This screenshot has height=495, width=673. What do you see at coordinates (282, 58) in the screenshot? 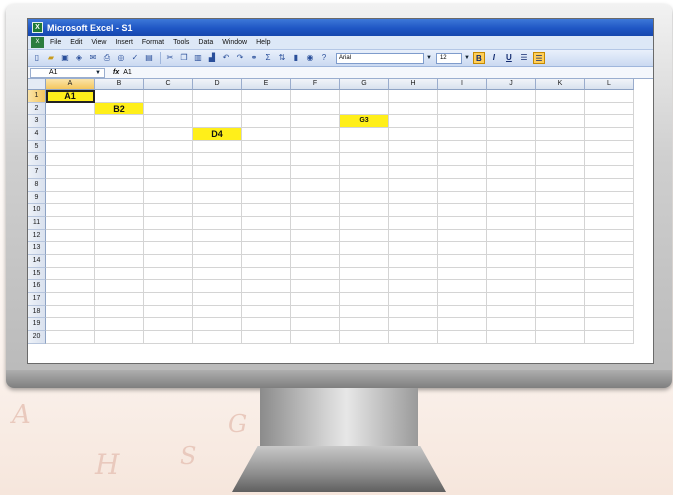
I see `sort-ascending-icon: ⇅` at bounding box center [282, 58].